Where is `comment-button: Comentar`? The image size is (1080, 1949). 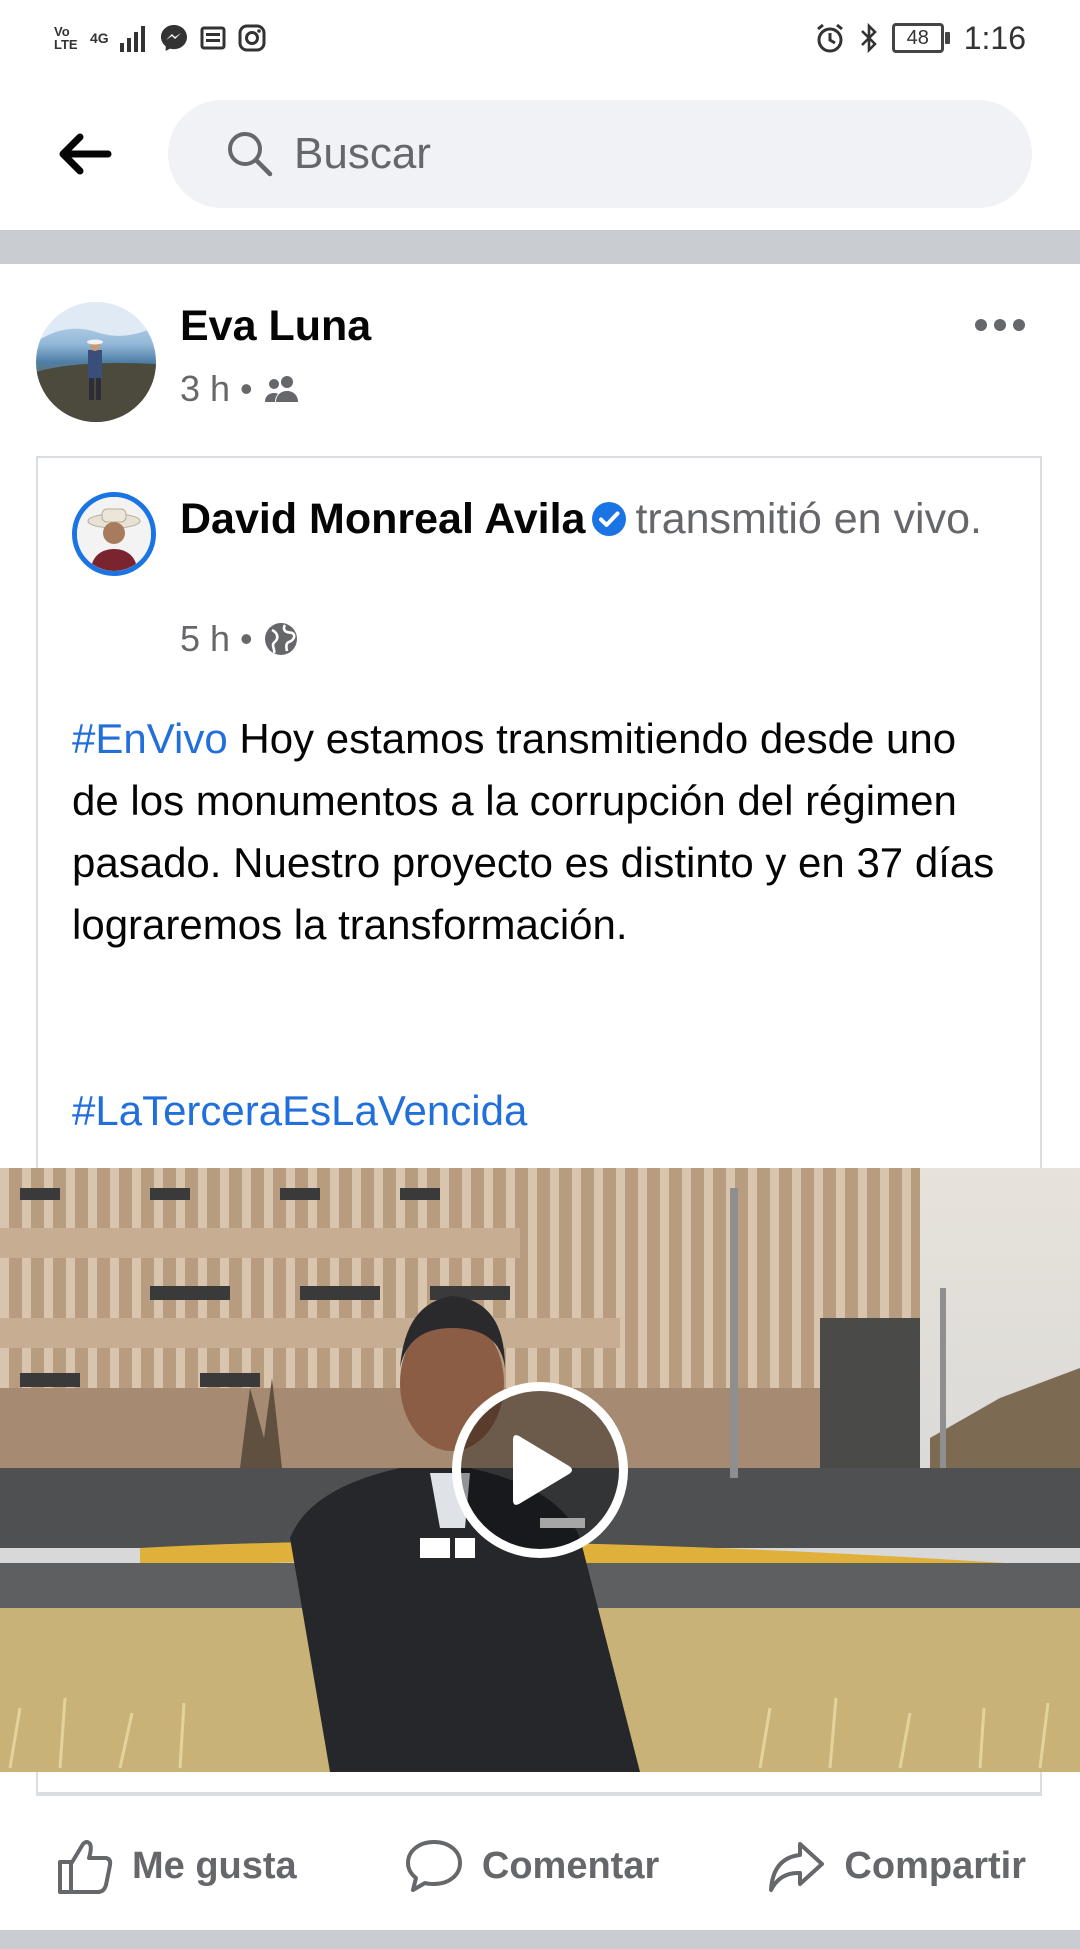
comment-button: Comentar is located at coordinates (531, 1866).